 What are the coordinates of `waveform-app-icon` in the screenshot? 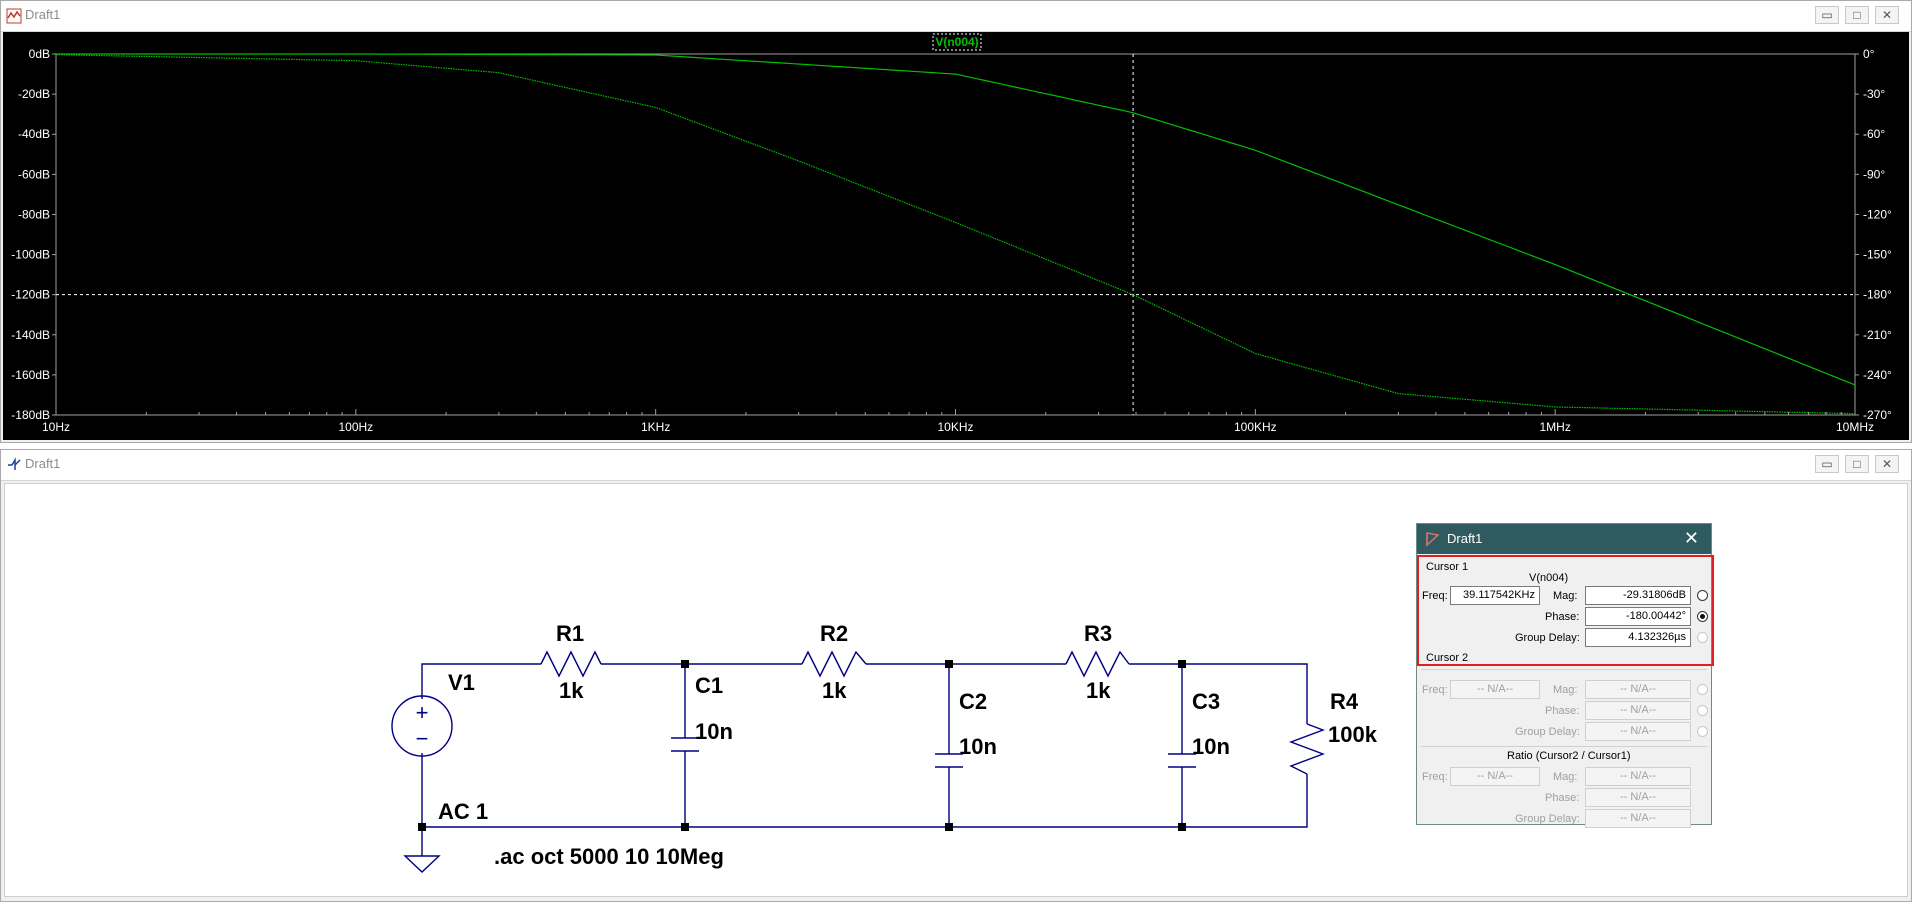 It's located at (14, 16).